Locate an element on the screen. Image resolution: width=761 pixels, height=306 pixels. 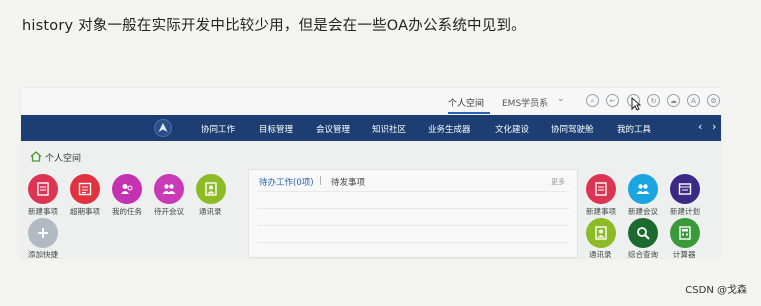
plan-icon is located at coordinates (685, 189).